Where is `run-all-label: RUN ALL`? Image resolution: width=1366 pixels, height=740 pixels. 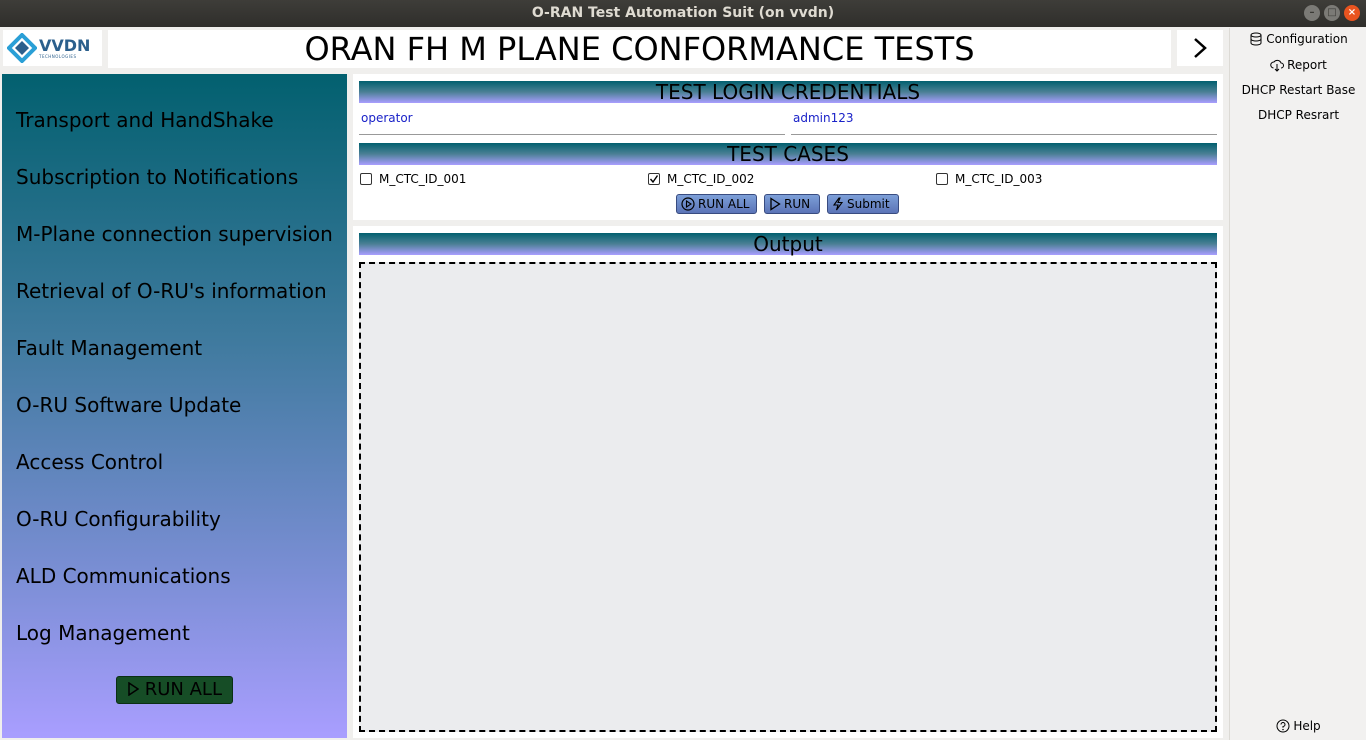
run-all-label: RUN ALL is located at coordinates (724, 204).